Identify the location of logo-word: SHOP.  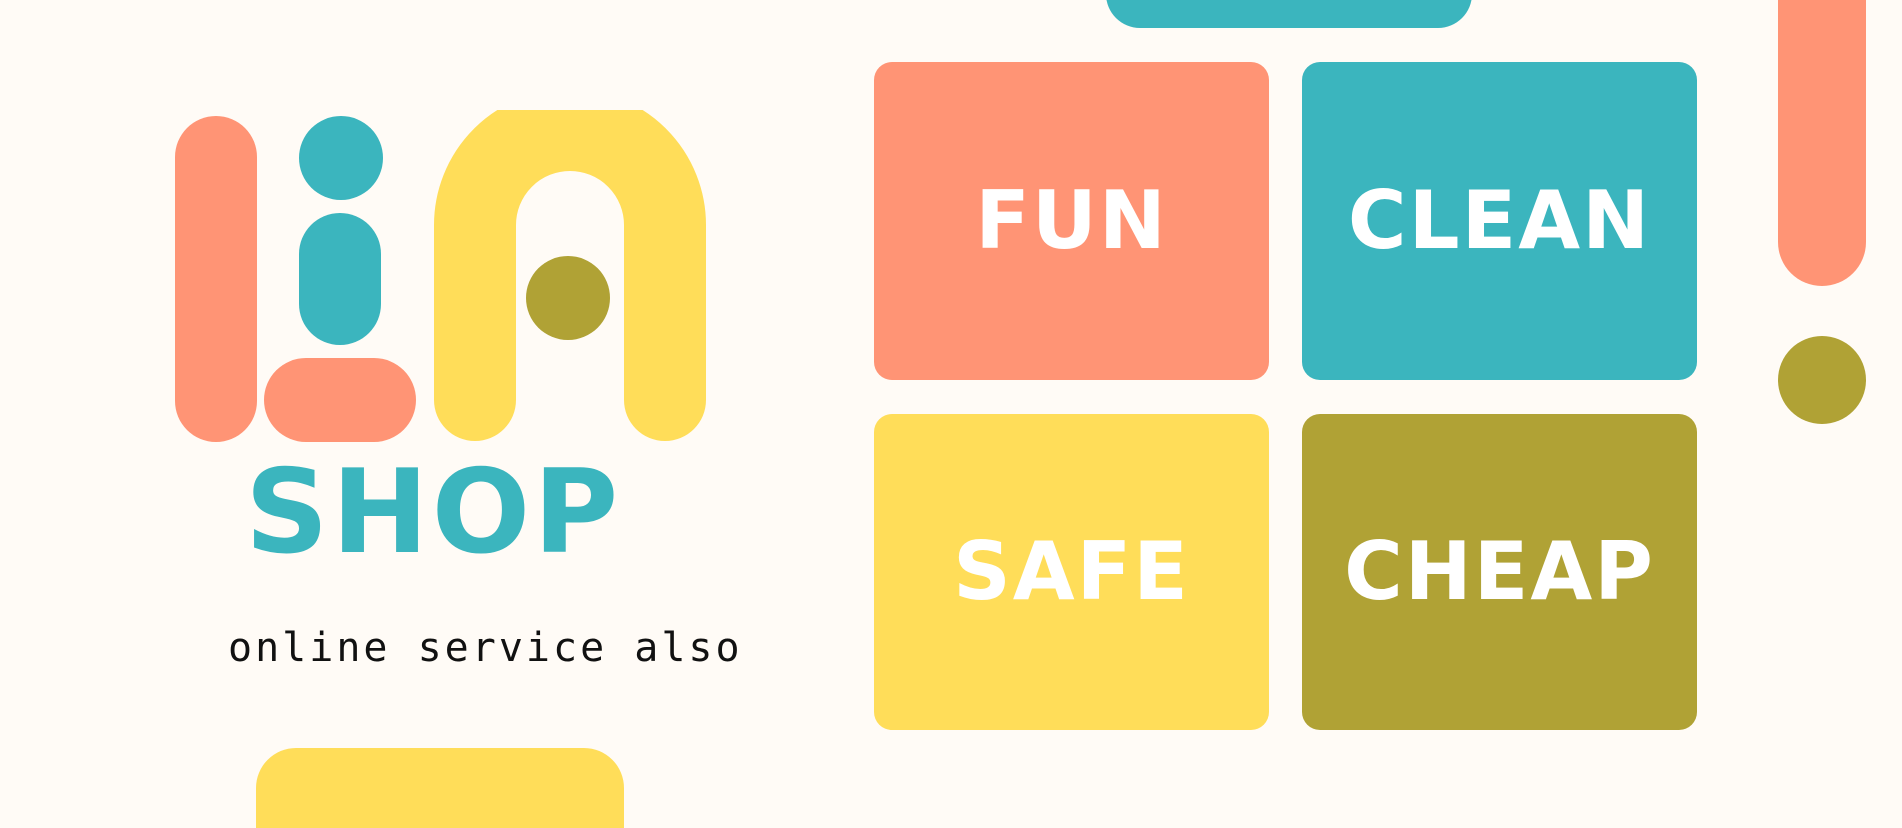
(433, 512).